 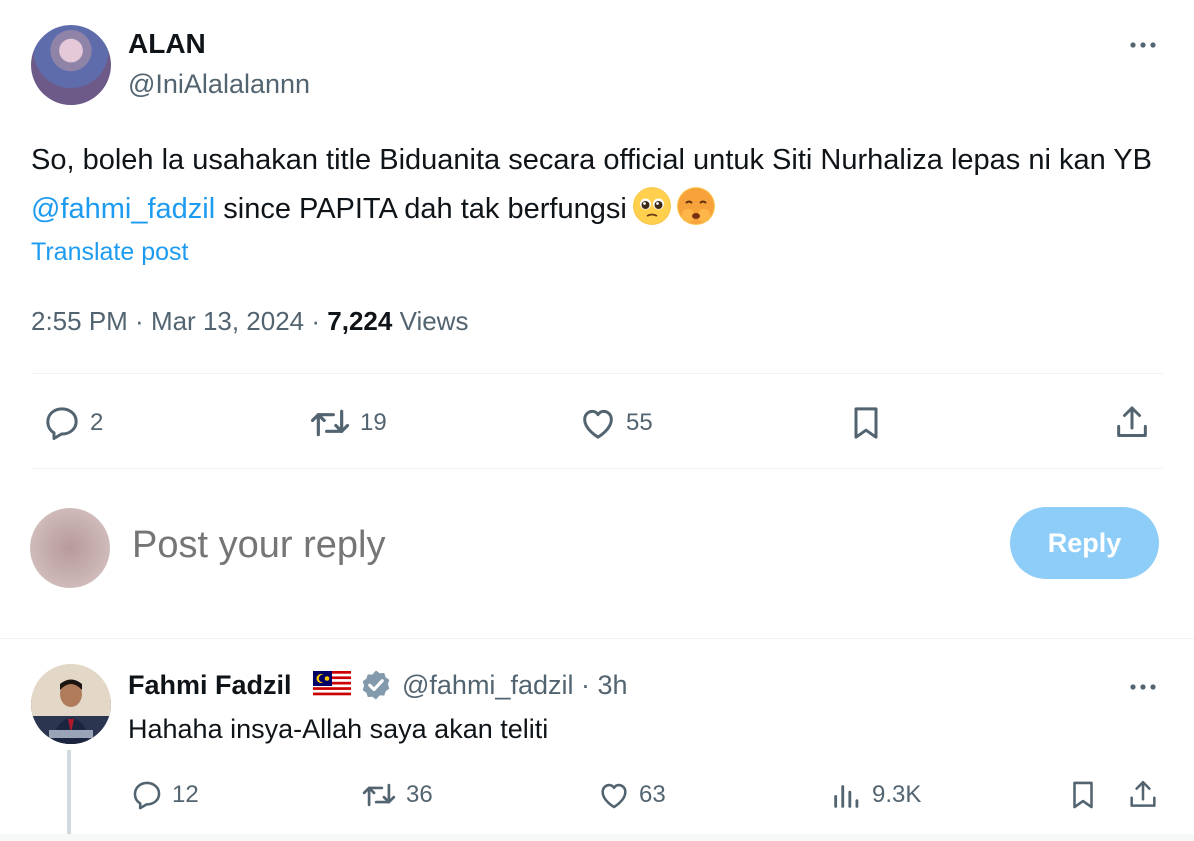 I want to click on reply-action: 2, so click(x=72, y=423).